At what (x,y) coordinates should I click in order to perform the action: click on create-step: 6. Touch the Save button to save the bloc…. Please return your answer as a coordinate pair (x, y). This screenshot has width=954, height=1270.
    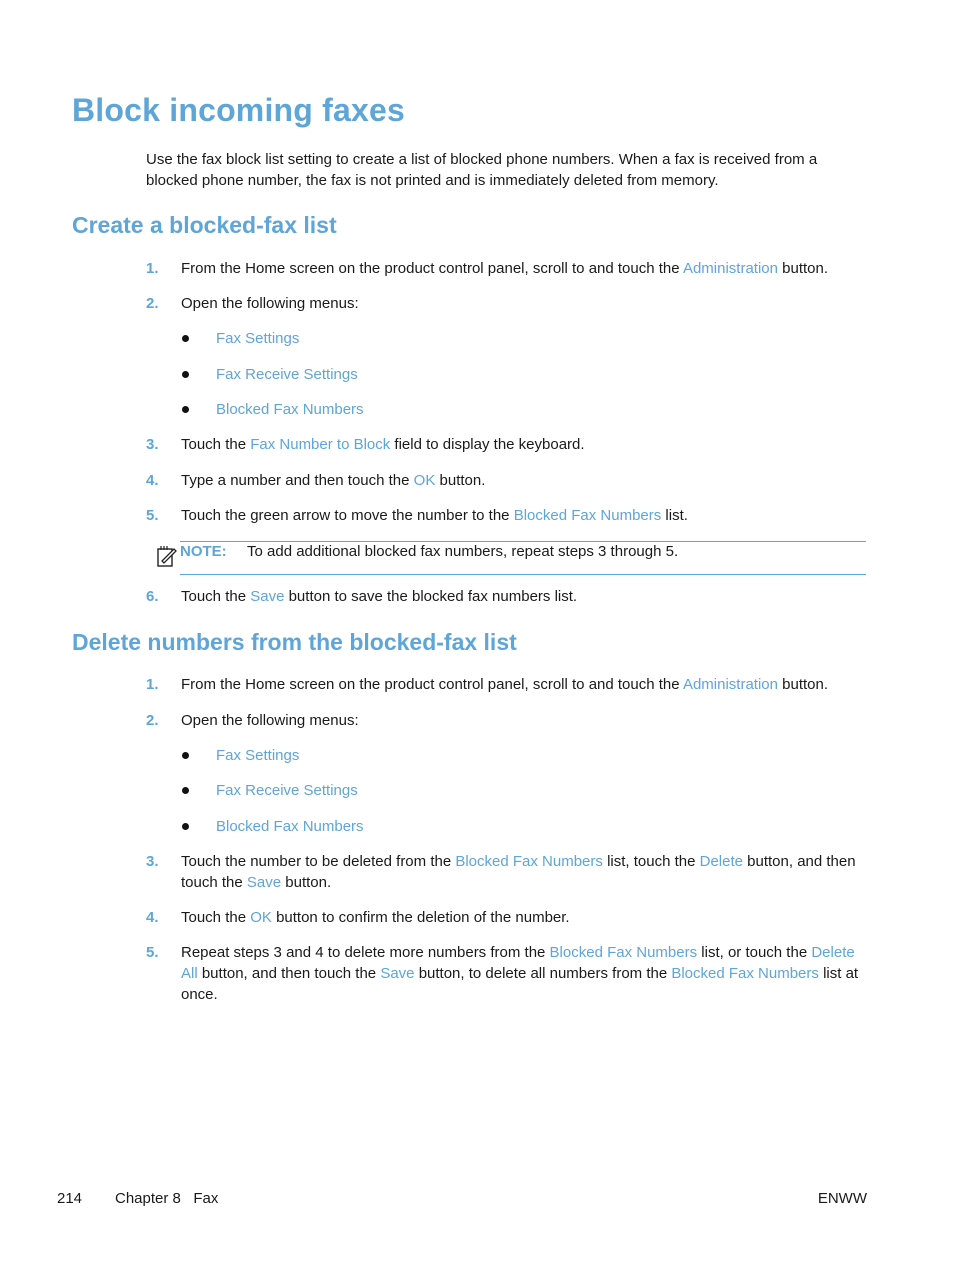
    Looking at the image, I should click on (506, 596).